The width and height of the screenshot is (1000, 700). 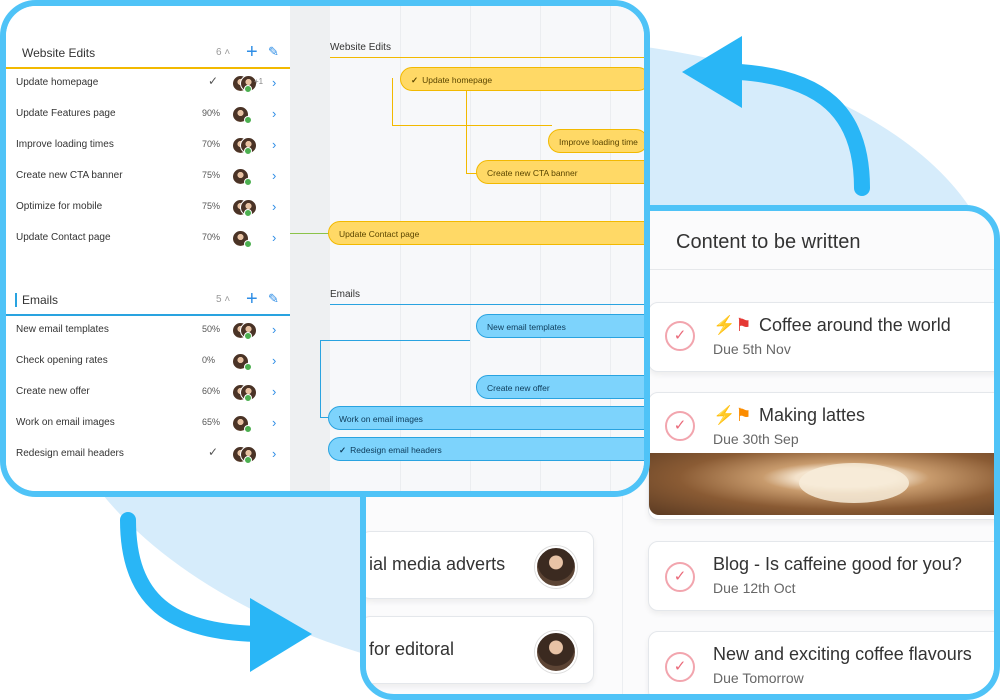 I want to click on task-row: Work on email images 65% ›, so click(x=148, y=423).